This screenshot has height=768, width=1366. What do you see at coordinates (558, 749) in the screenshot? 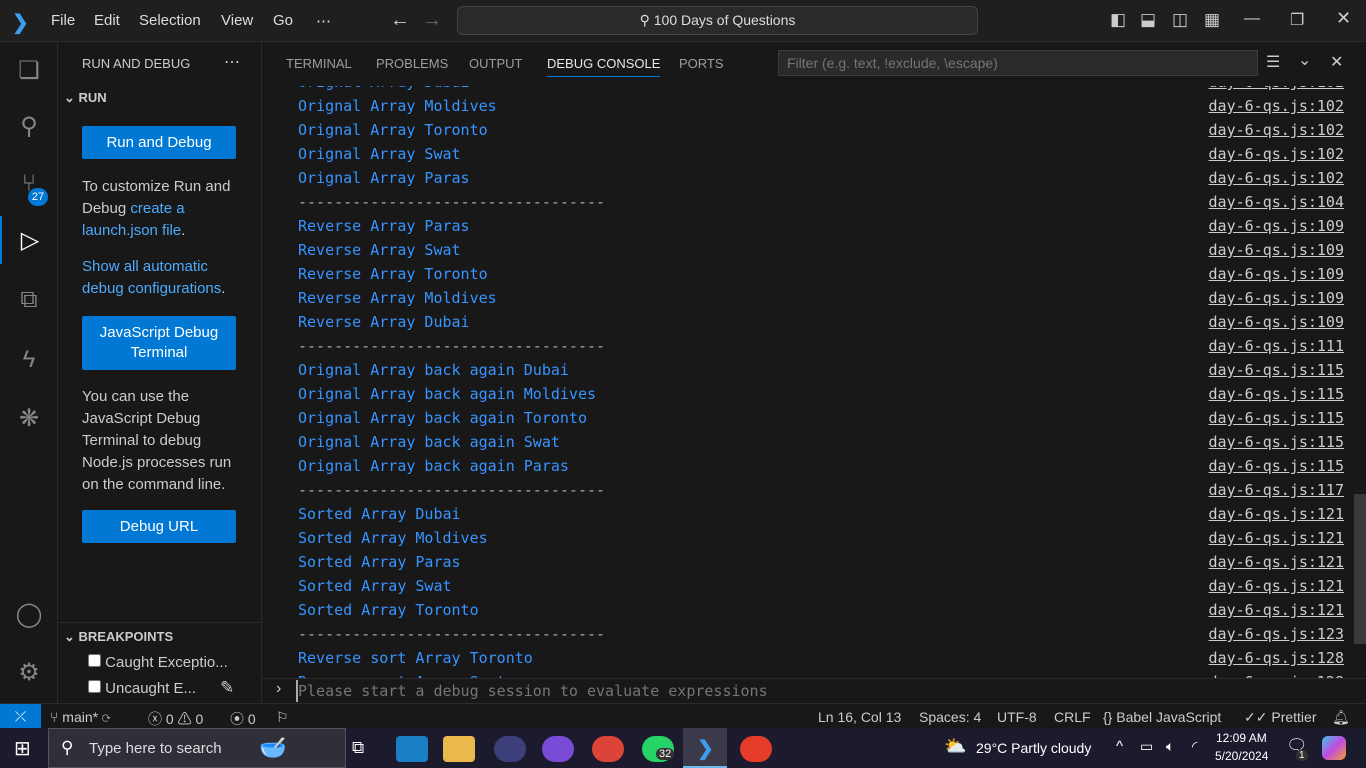
I see `vpn-shield-icon` at bounding box center [558, 749].